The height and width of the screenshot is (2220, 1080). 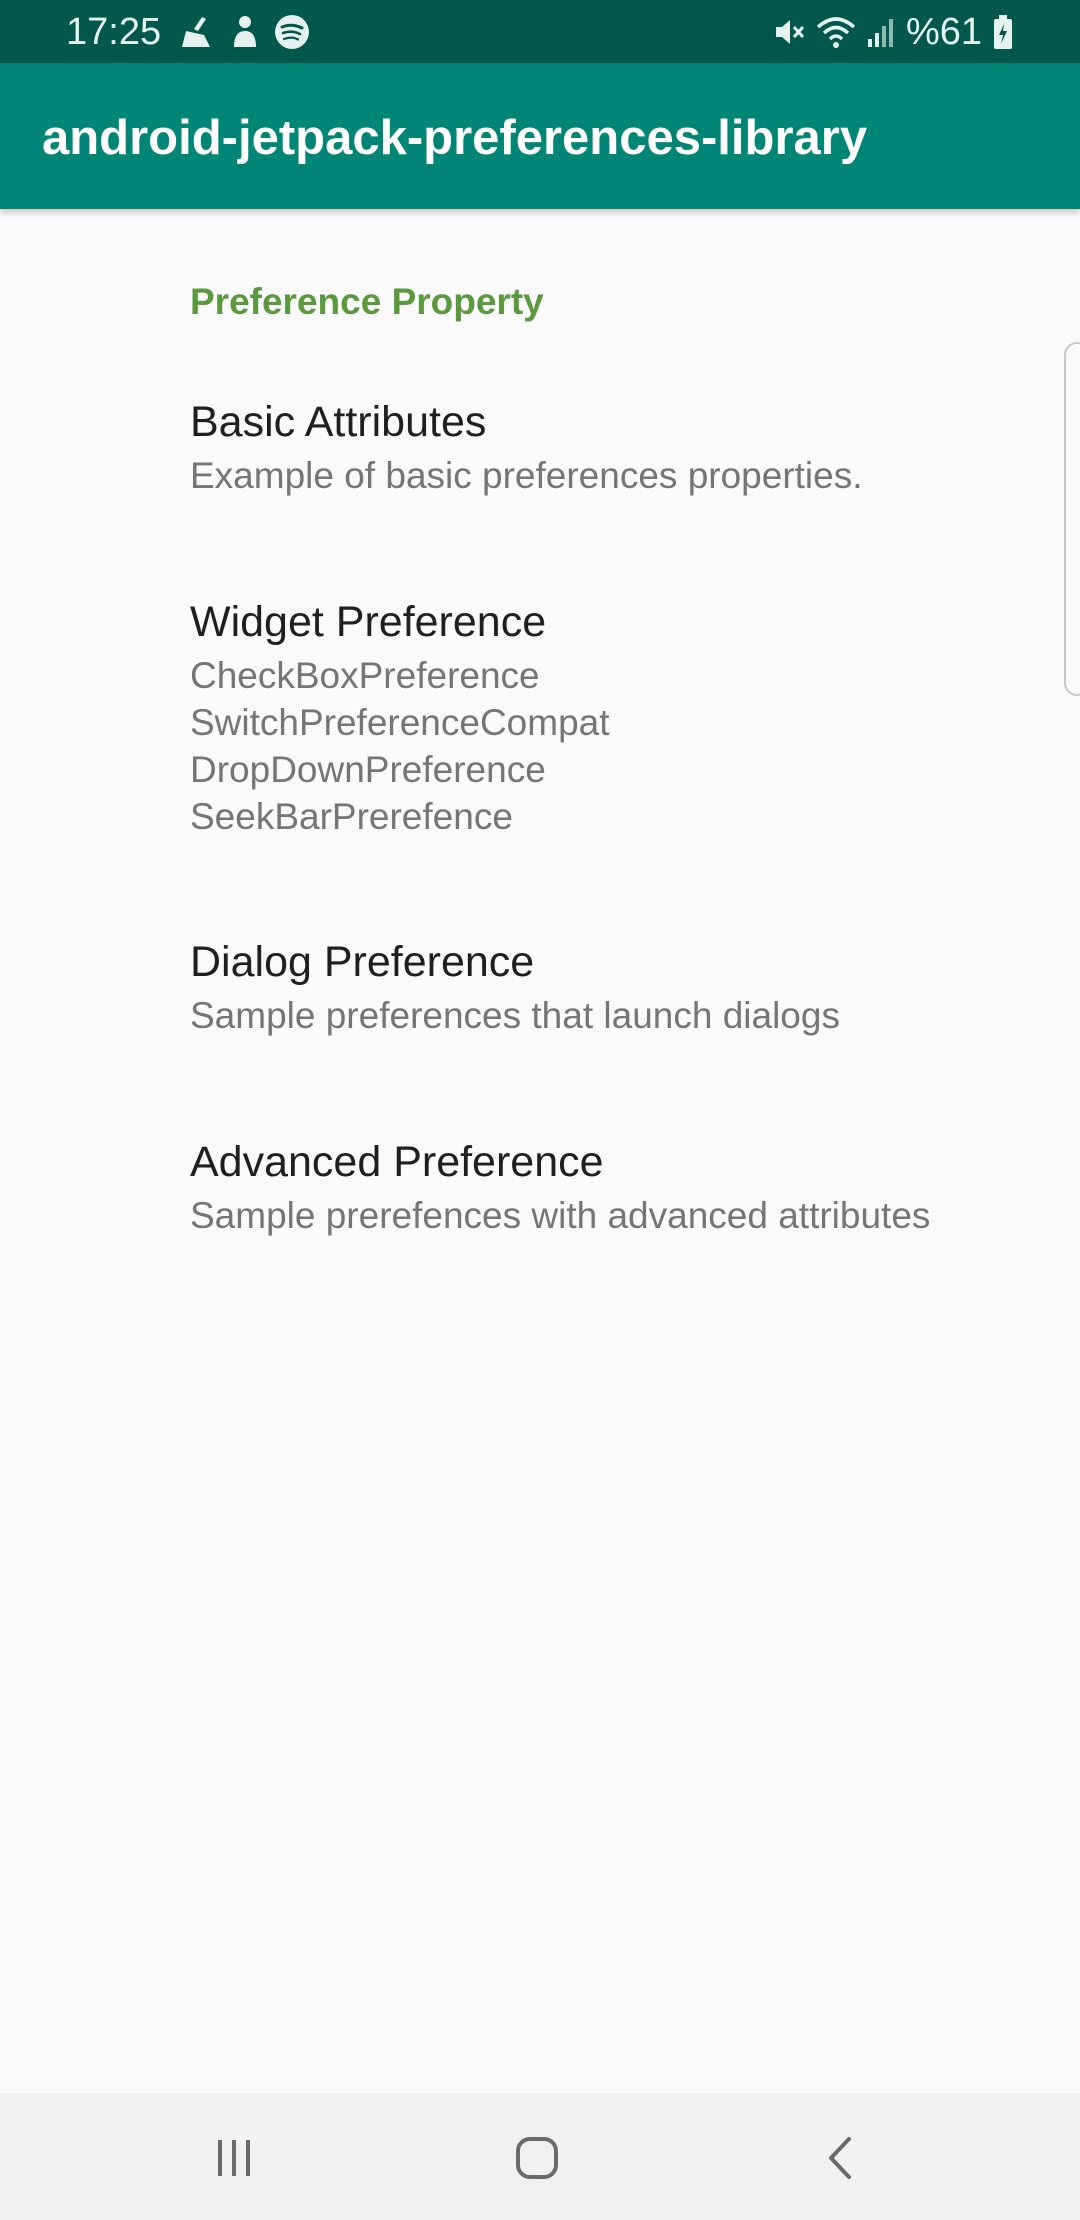 I want to click on preference-summary: Example of basic preferences properties., so click(x=526, y=475).